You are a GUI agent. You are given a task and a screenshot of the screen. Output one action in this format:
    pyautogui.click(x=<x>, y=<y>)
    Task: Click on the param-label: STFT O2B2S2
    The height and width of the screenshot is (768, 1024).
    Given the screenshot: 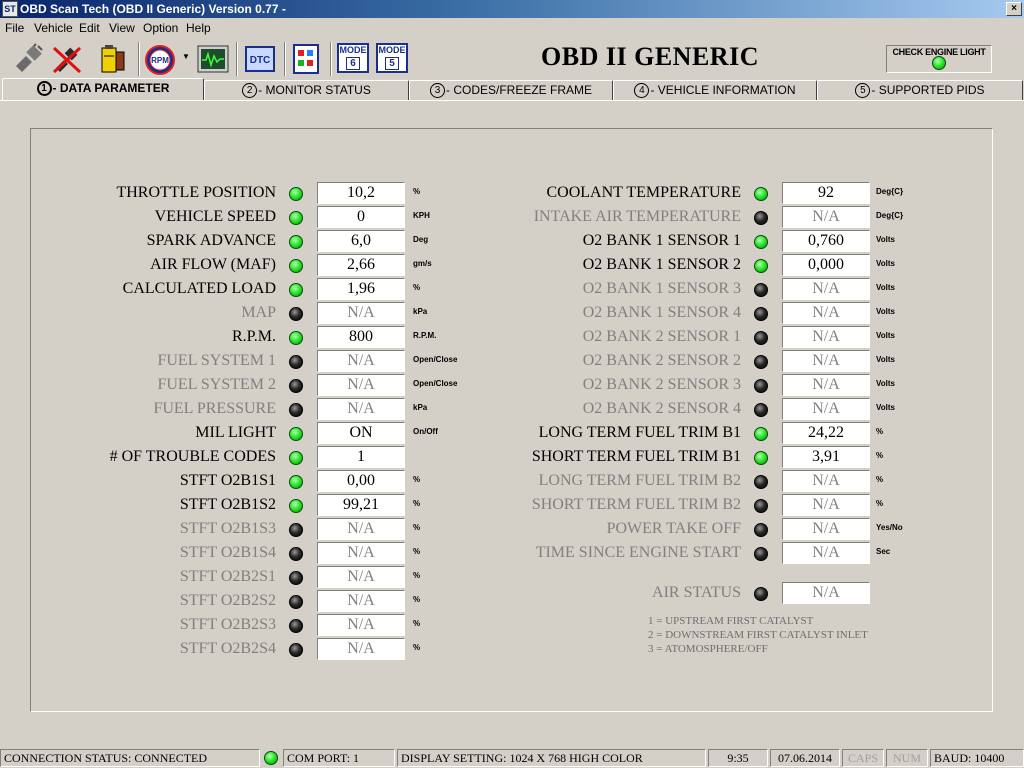 What is the action you would take?
    pyautogui.click(x=227, y=600)
    